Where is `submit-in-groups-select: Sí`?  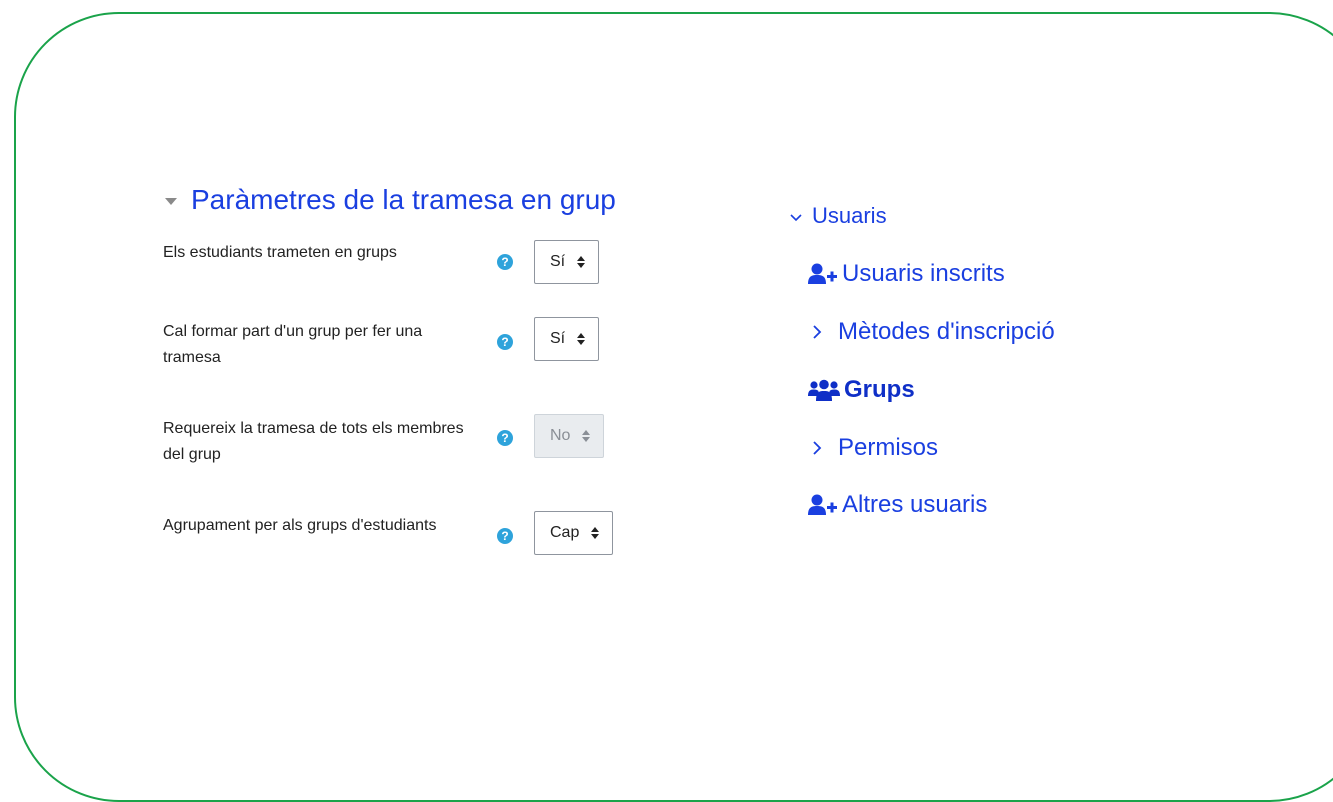 submit-in-groups-select: Sí is located at coordinates (567, 262).